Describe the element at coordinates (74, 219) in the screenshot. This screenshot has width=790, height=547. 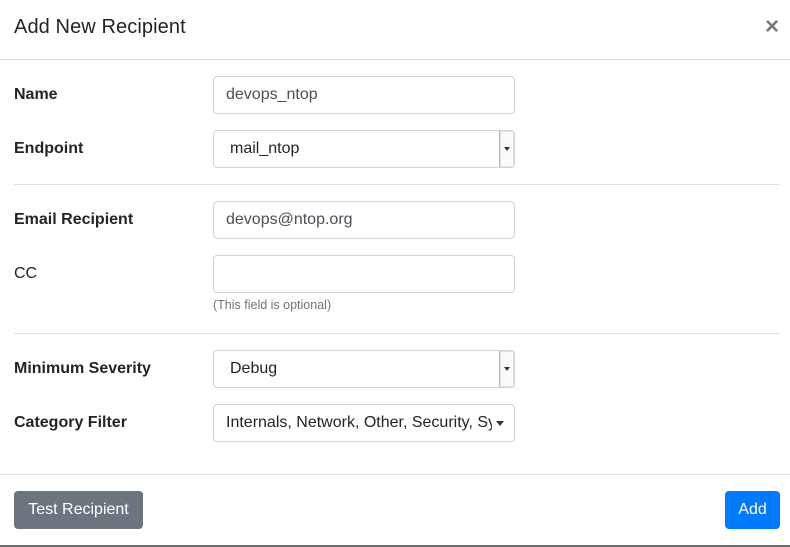
I see `email-recipient-label: Email Recipient` at that location.